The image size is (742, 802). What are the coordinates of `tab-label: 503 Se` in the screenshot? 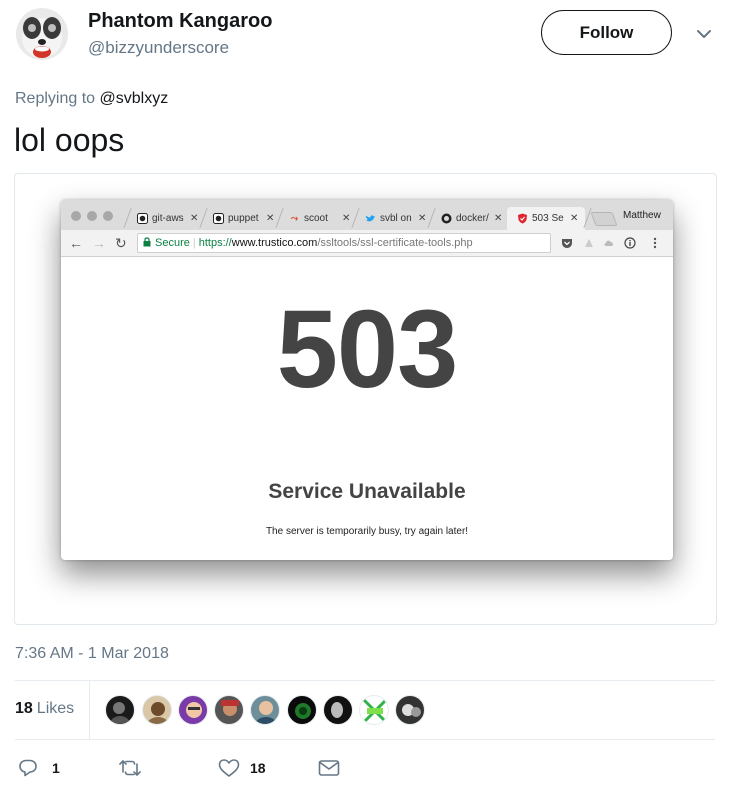 It's located at (548, 218).